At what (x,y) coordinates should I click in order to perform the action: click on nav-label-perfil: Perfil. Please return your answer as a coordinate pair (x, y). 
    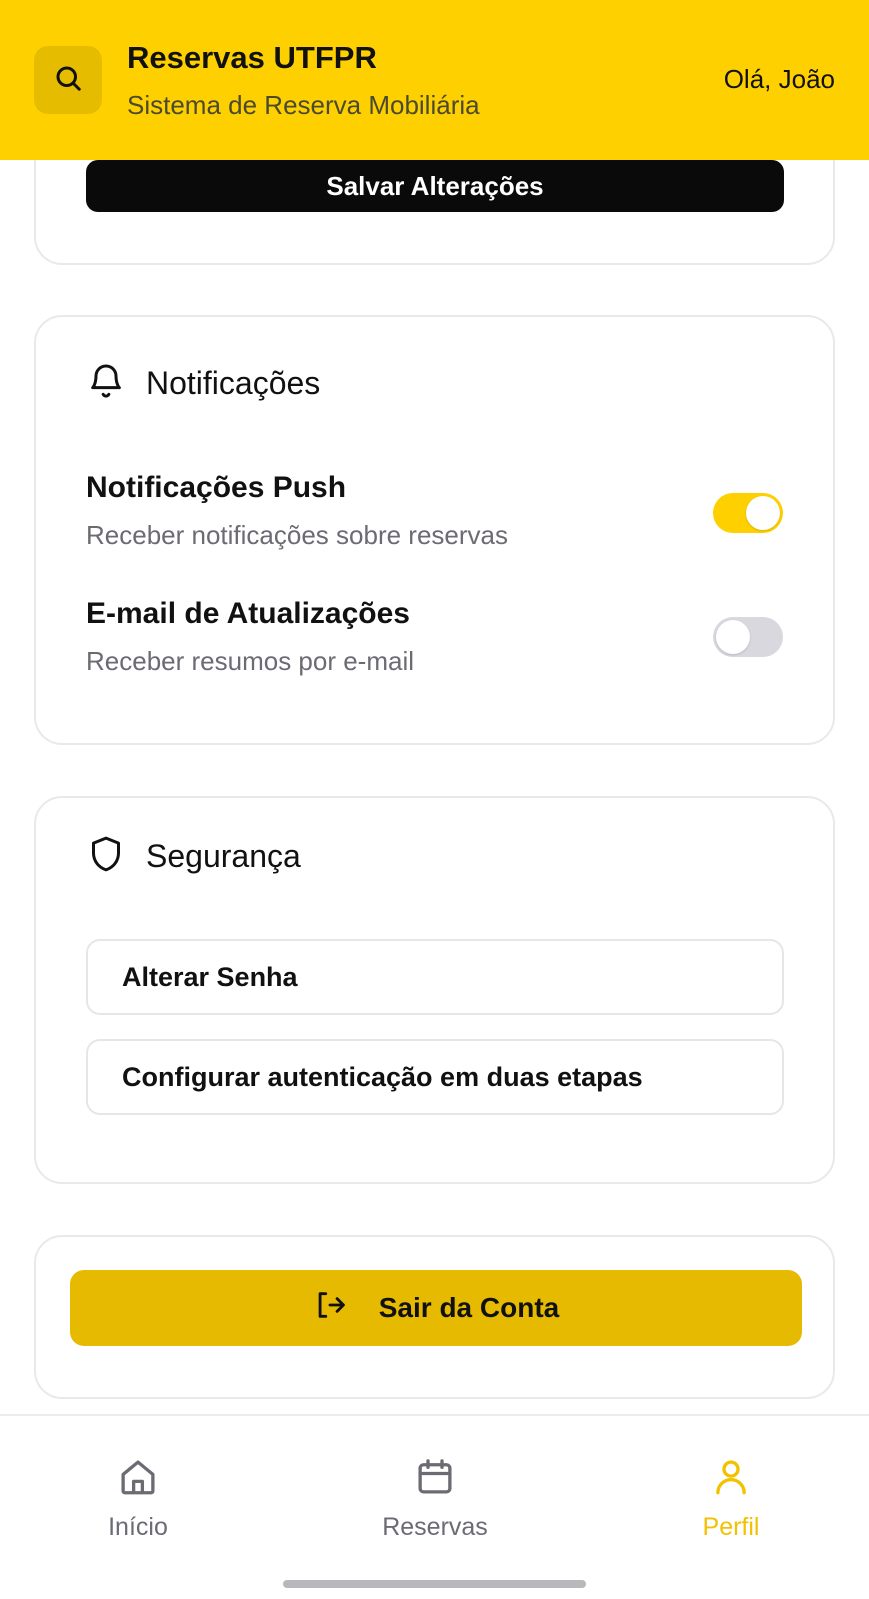
    Looking at the image, I should click on (731, 1527).